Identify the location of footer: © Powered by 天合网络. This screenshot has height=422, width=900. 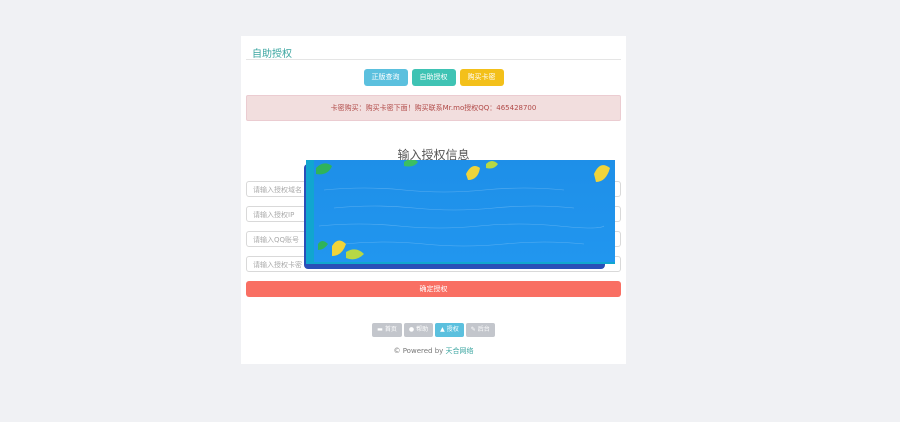
(433, 351).